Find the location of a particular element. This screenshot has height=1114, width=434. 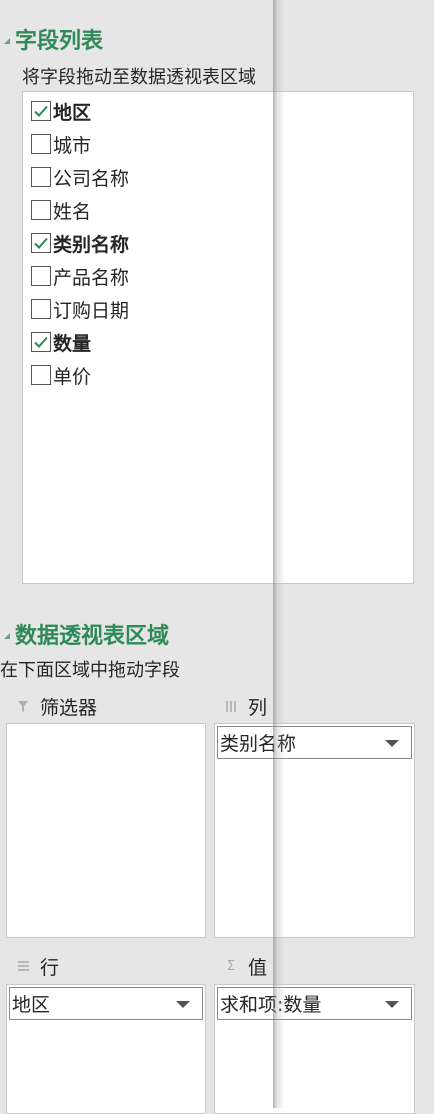

field-item-company: 公司名称 is located at coordinates (80, 177).